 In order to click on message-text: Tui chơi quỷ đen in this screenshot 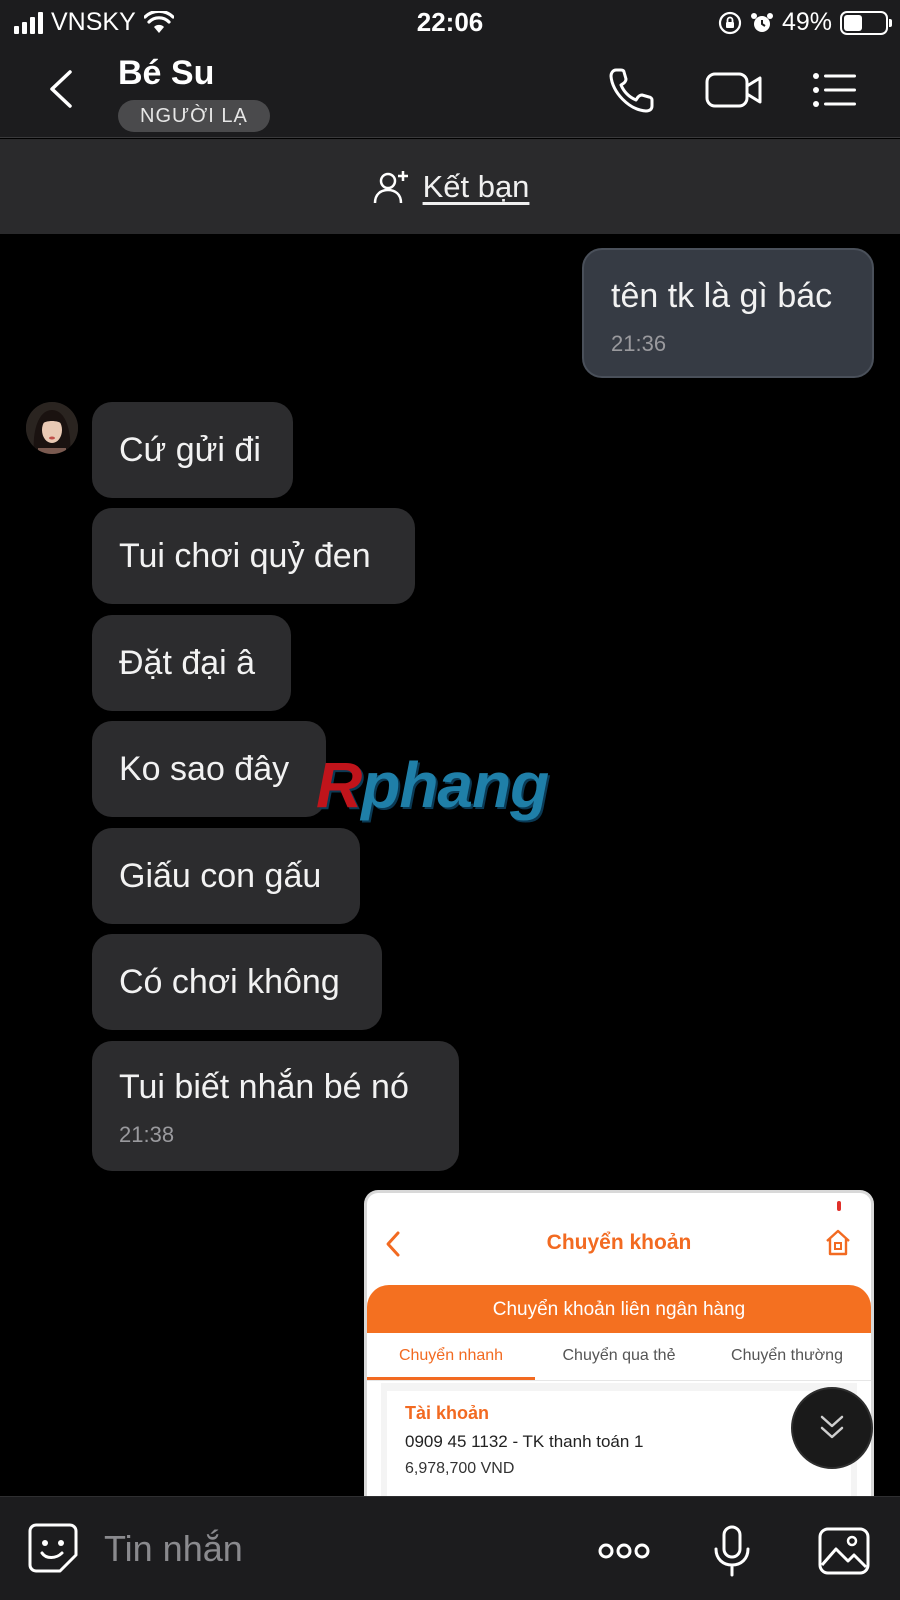, I will do `click(245, 556)`.